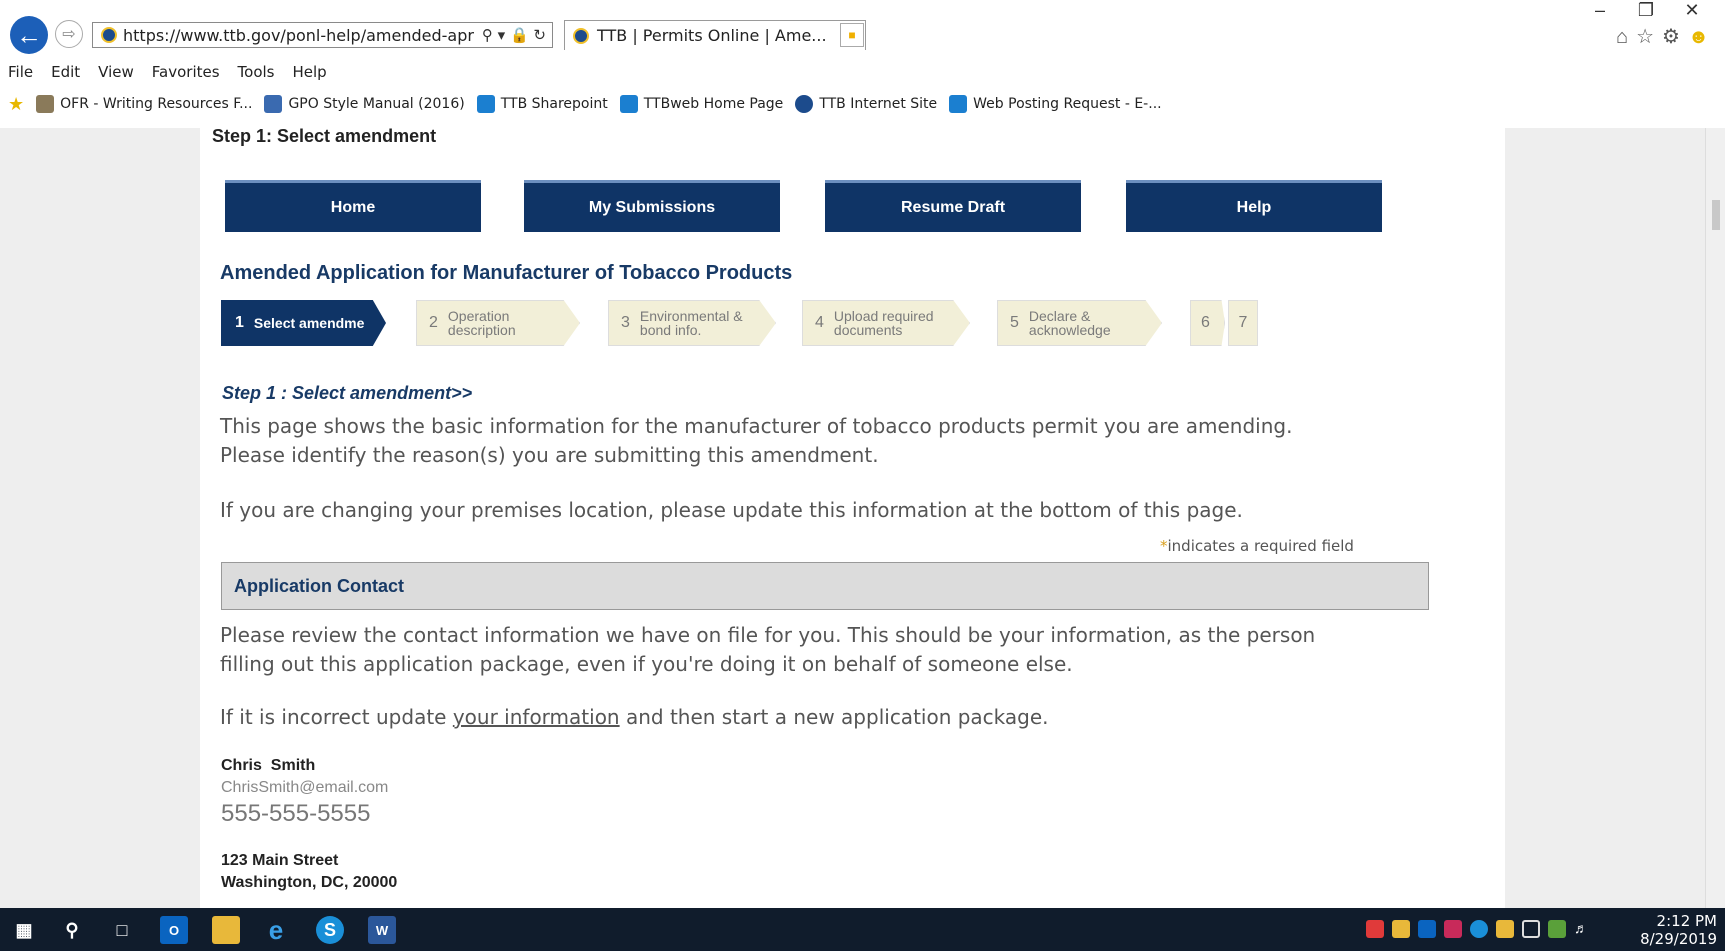 The width and height of the screenshot is (1725, 951). Describe the element at coordinates (1626, 37) in the screenshot. I see `home-icon: ⌂` at that location.